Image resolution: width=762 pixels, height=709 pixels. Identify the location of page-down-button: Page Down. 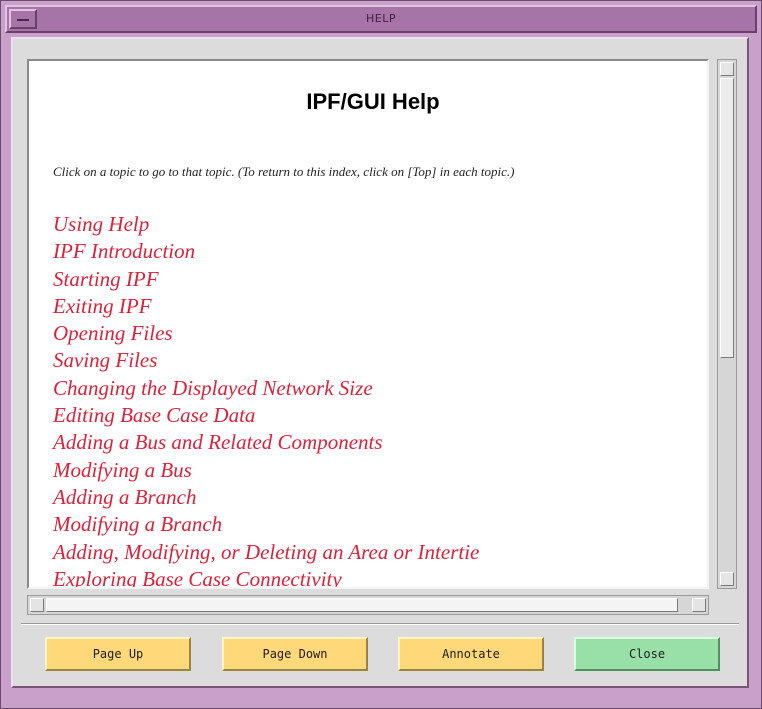
(295, 654).